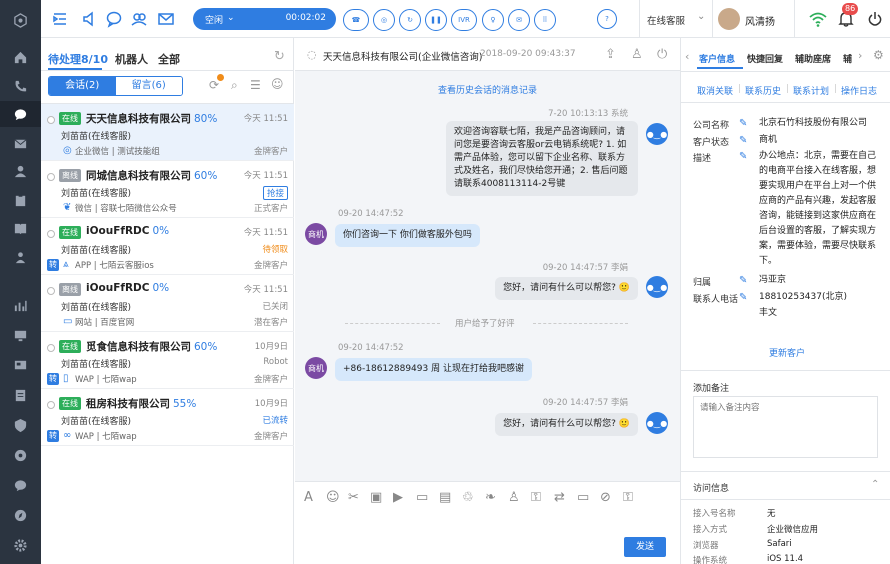 This screenshot has width=890, height=564. What do you see at coordinates (875, 19) in the screenshot?
I see `power-icon` at bounding box center [875, 19].